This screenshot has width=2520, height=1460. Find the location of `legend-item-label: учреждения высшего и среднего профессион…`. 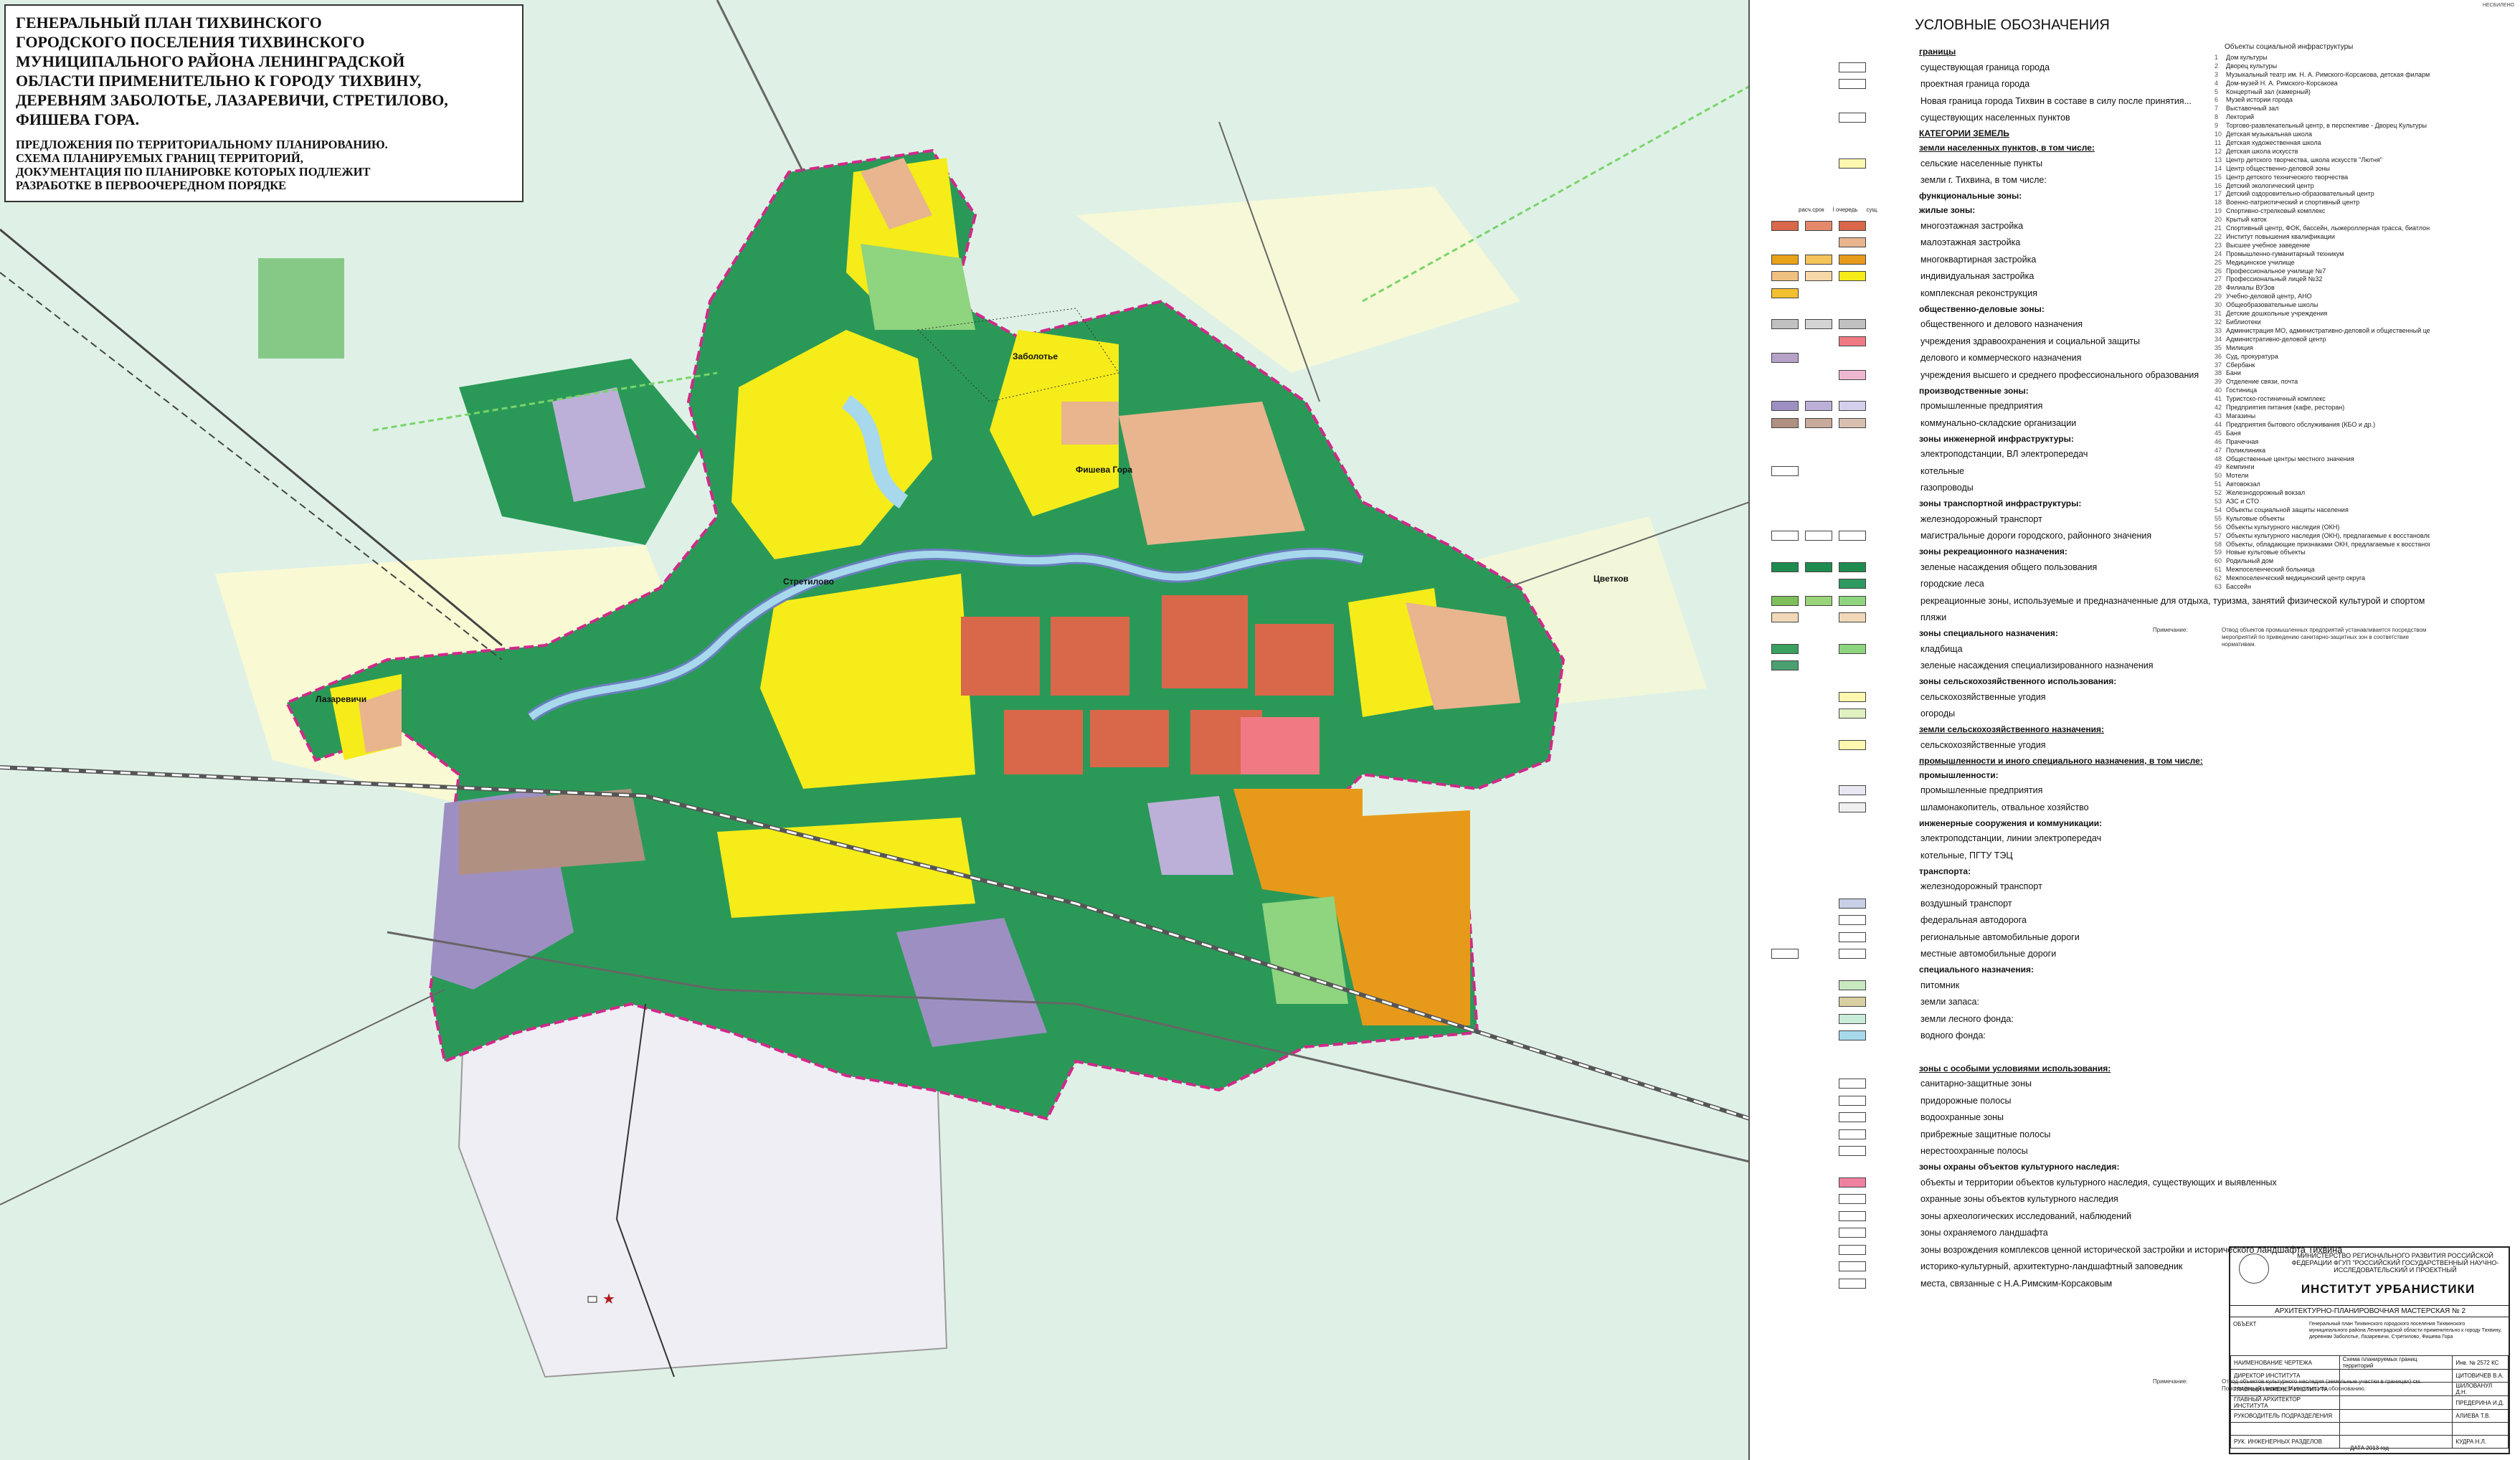

legend-item-label: учреждения высшего и среднего профессион… is located at coordinates (2059, 374).